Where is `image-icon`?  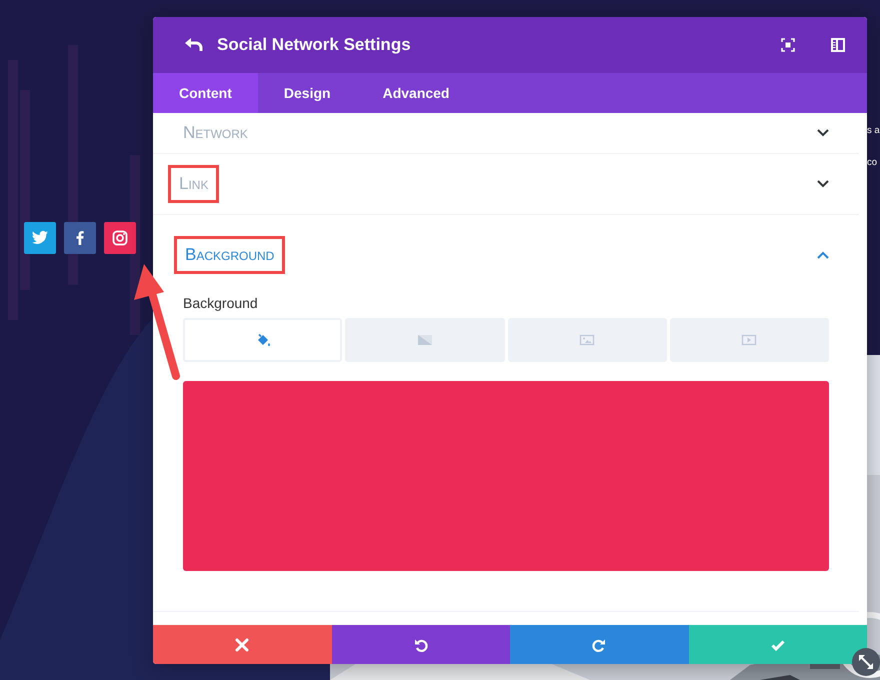 image-icon is located at coordinates (587, 340).